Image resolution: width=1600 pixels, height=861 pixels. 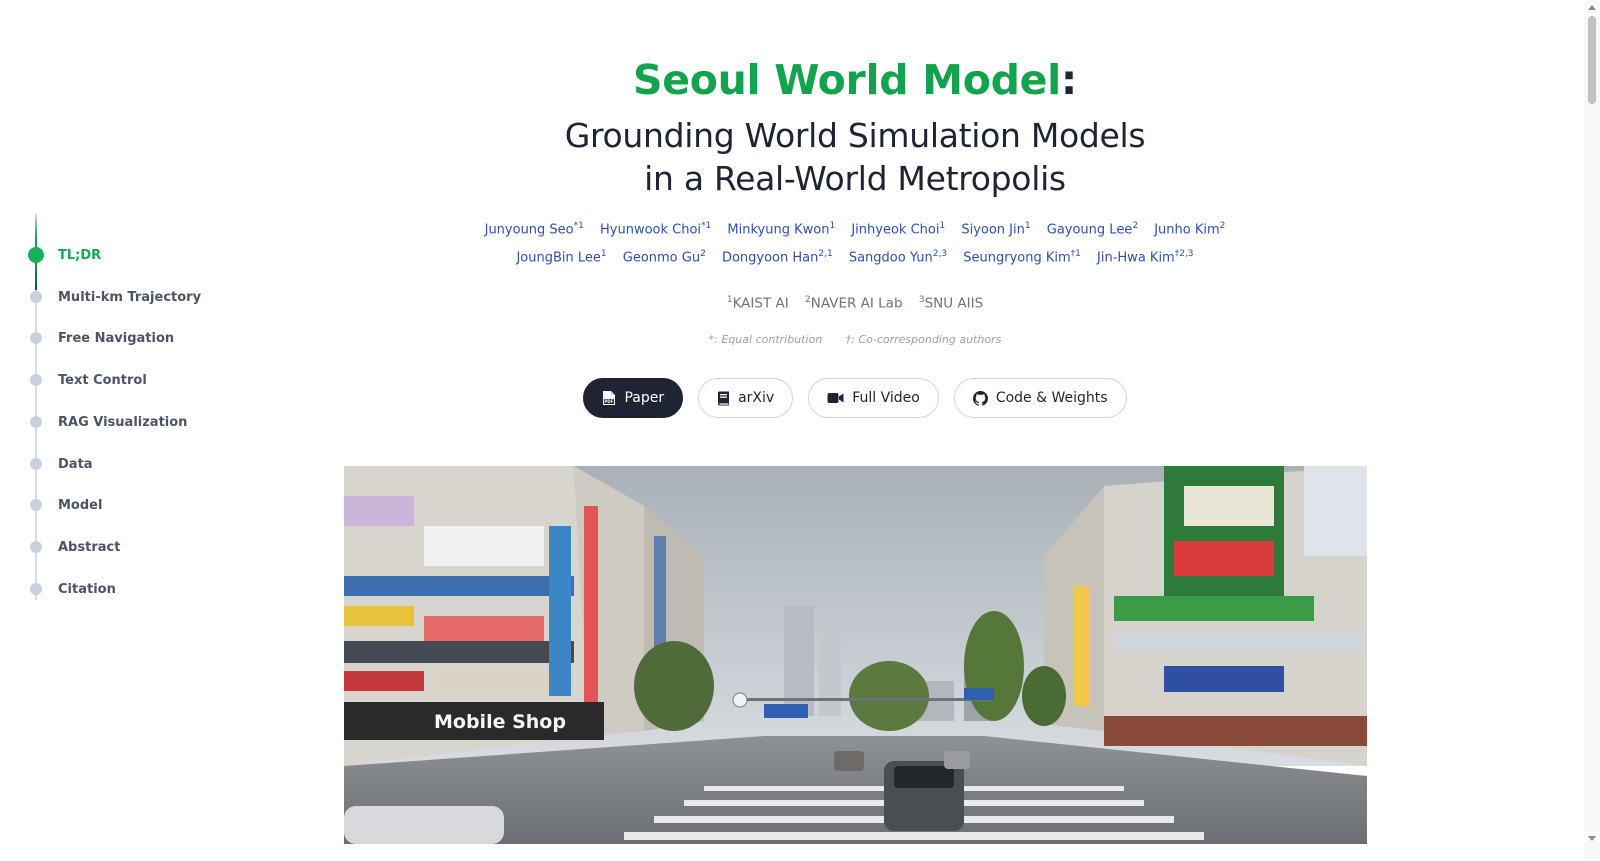 I want to click on video-camera-icon, so click(x=835, y=398).